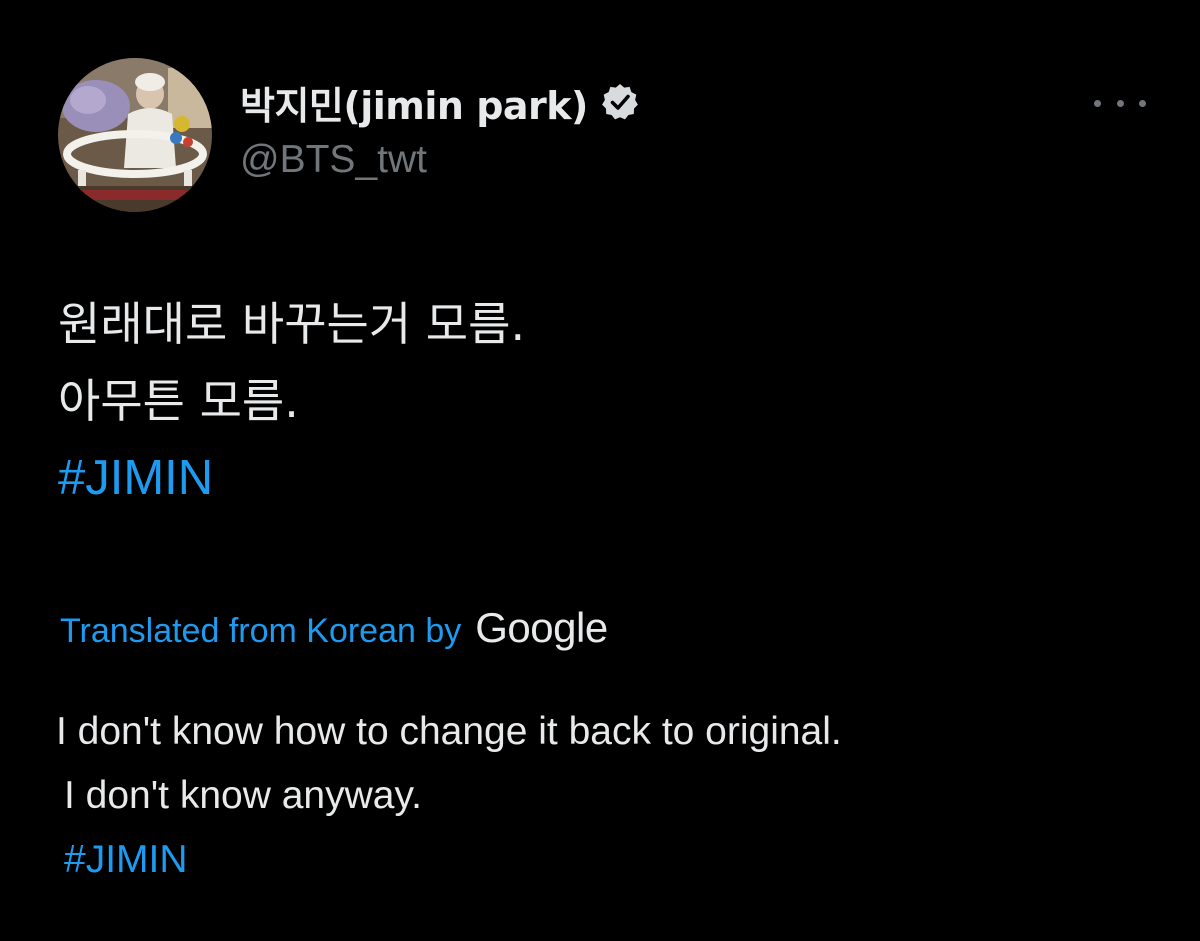 The width and height of the screenshot is (1200, 941). I want to click on display-name: 박지민(jimin park), so click(414, 102).